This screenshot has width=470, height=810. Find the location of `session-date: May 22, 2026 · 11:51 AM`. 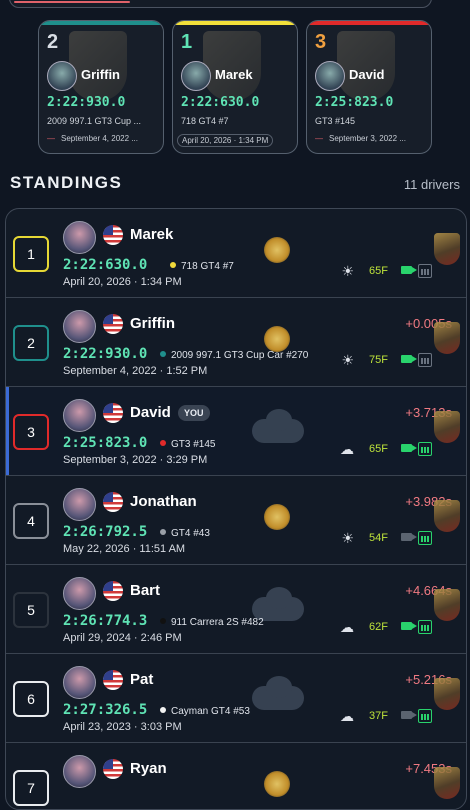

session-date: May 22, 2026 · 11:51 AM is located at coordinates (124, 549).